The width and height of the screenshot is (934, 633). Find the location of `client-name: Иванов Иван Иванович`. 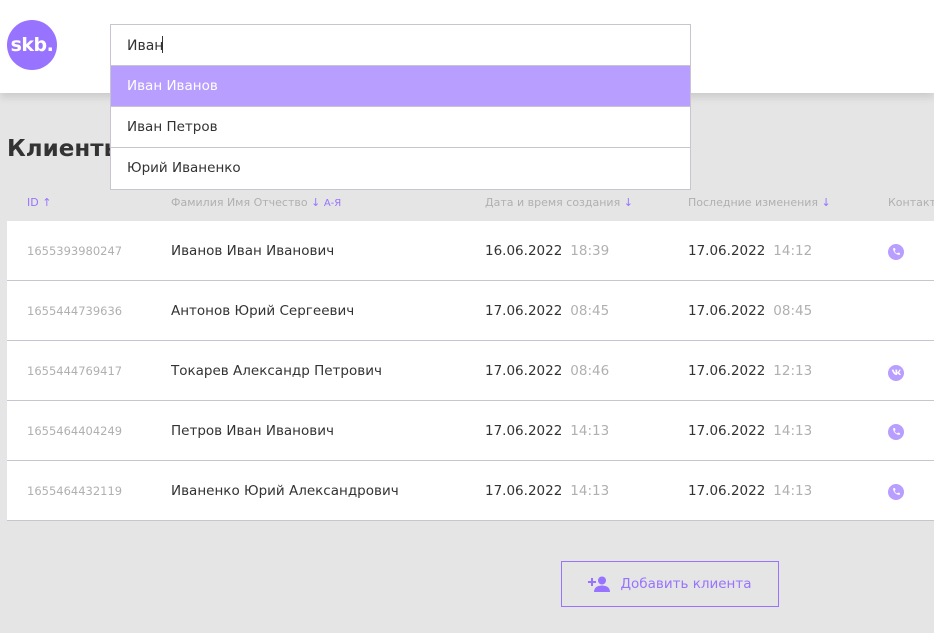

client-name: Иванов Иван Иванович is located at coordinates (253, 251).